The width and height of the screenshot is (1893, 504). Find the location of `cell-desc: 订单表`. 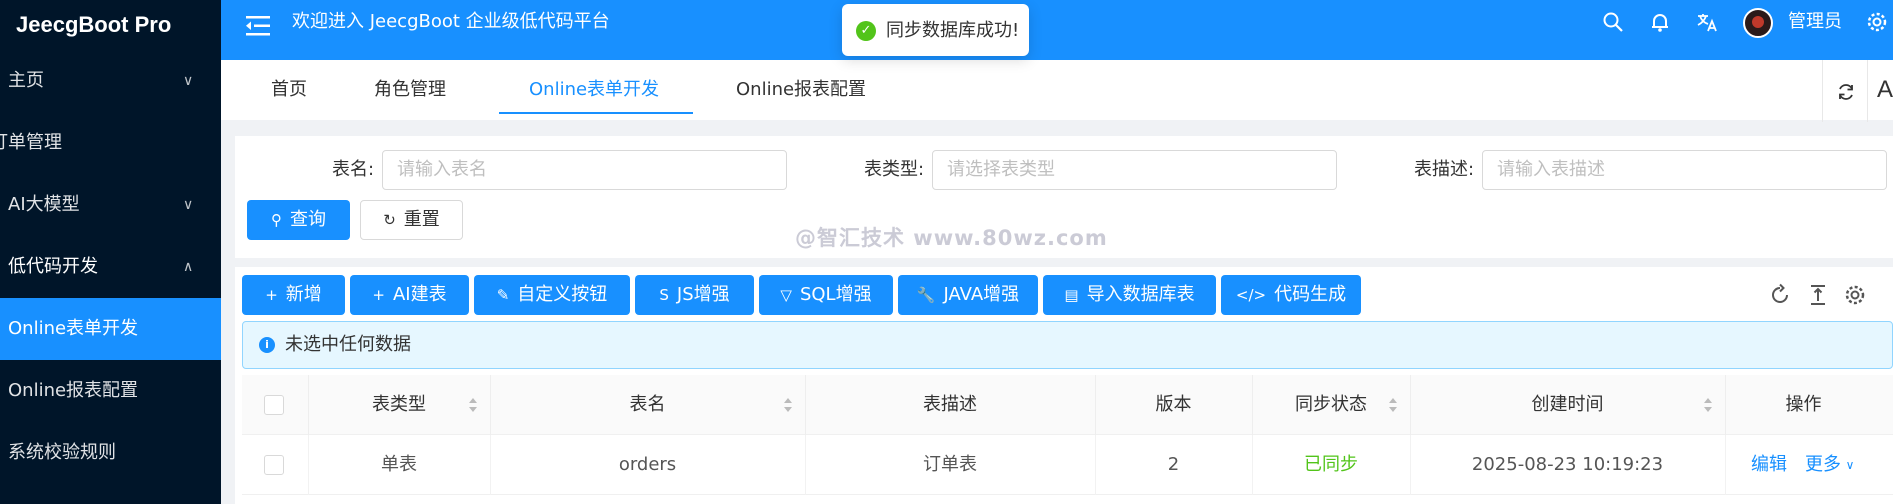

cell-desc: 订单表 is located at coordinates (950, 464).